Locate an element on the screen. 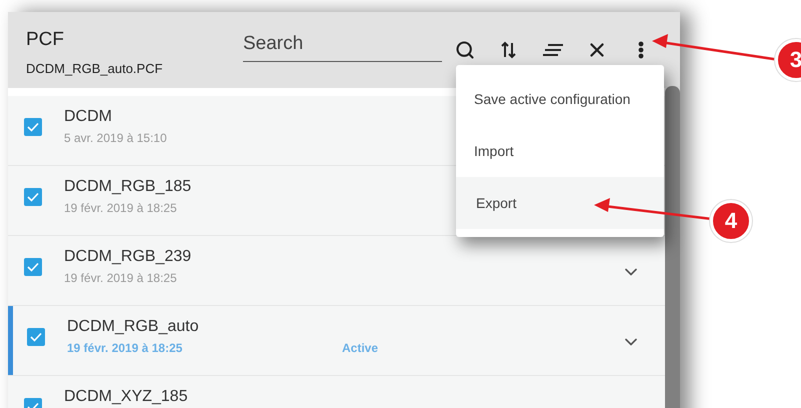 This screenshot has width=801, height=408. search-icon is located at coordinates (465, 50).